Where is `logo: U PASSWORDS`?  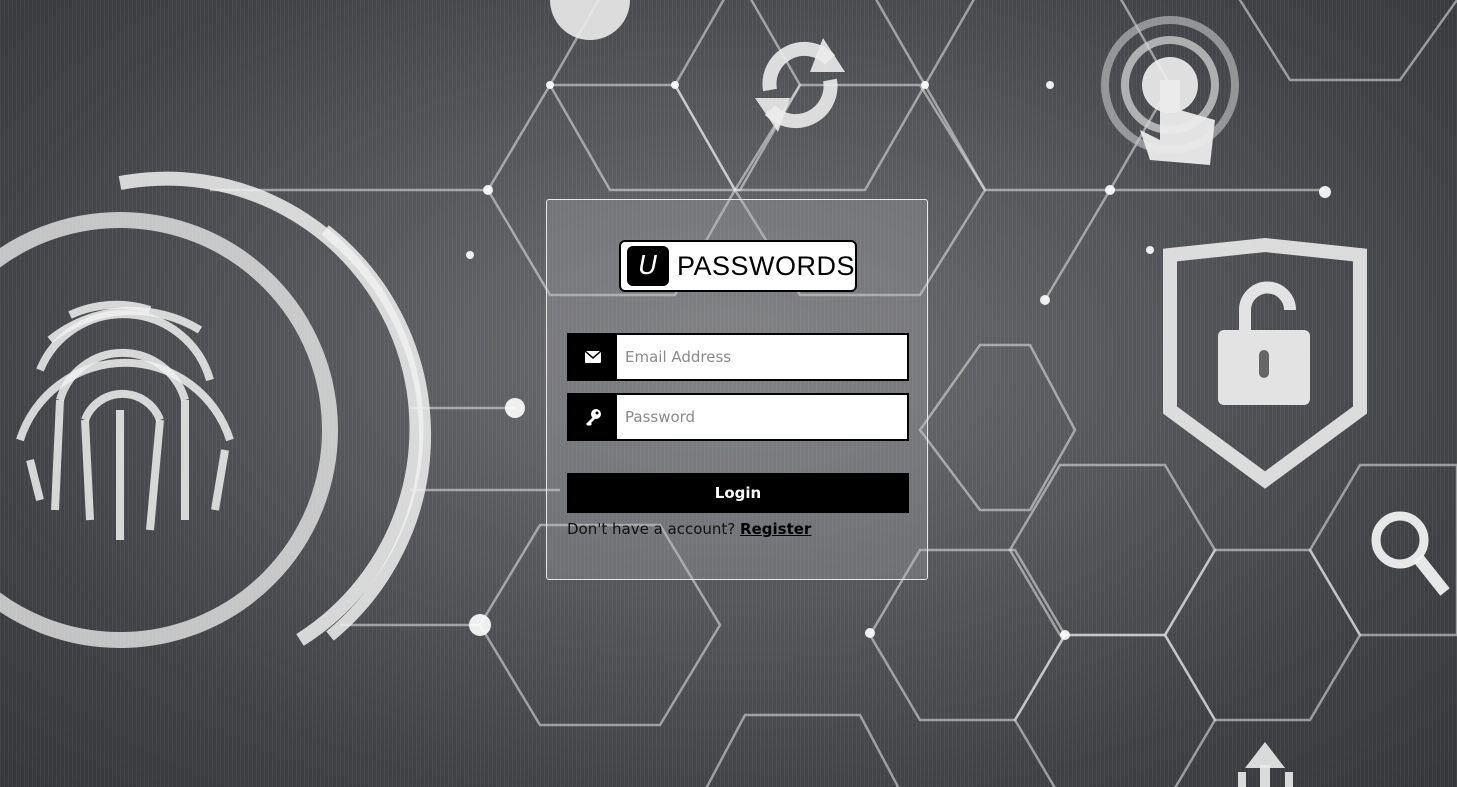
logo: U PASSWORDS is located at coordinates (738, 266).